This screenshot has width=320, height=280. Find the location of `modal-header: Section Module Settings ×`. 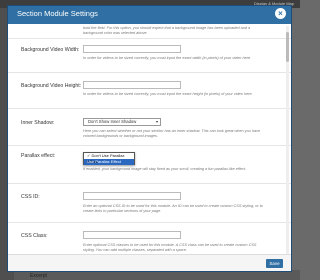

modal-header: Section Module Settings × is located at coordinates (149, 15).